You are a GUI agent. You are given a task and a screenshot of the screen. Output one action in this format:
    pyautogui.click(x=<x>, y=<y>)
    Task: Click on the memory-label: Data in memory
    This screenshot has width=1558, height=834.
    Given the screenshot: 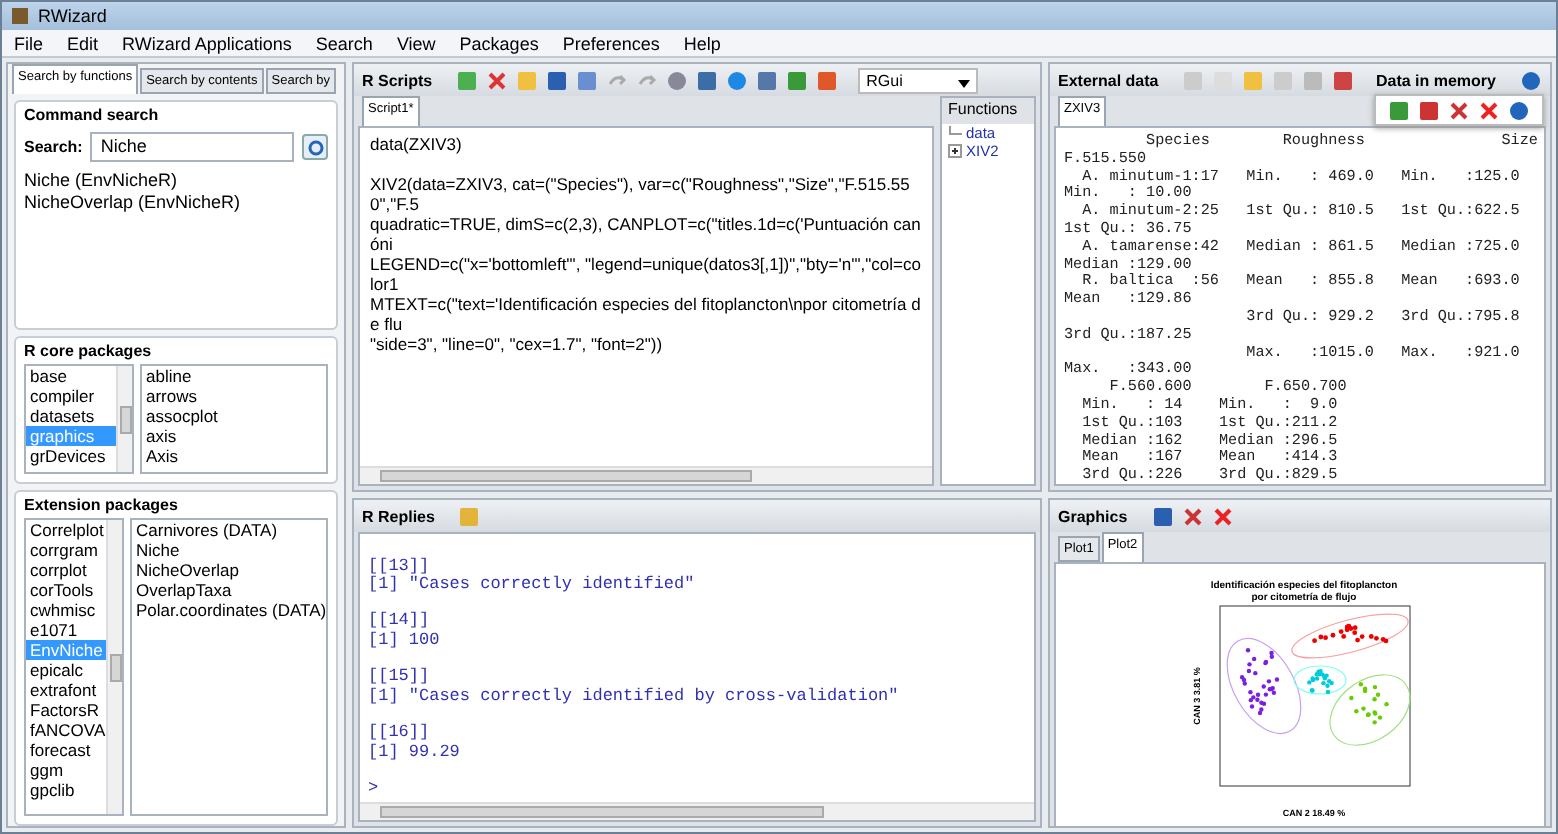 What is the action you would take?
    pyautogui.click(x=1435, y=80)
    